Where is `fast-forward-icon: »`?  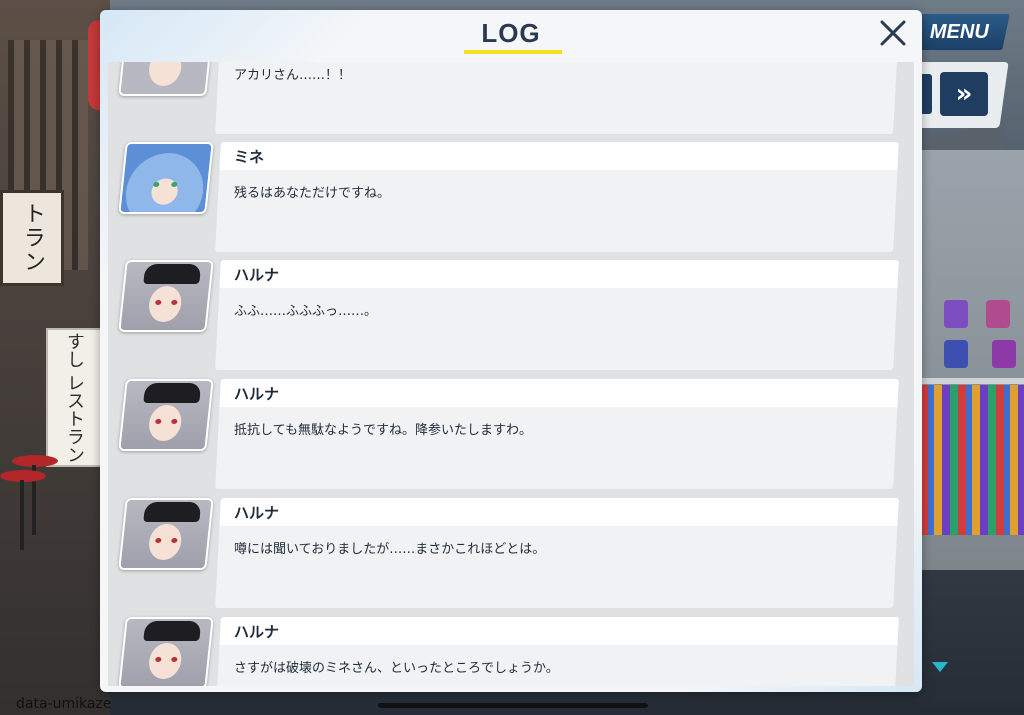 fast-forward-icon: » is located at coordinates (964, 94).